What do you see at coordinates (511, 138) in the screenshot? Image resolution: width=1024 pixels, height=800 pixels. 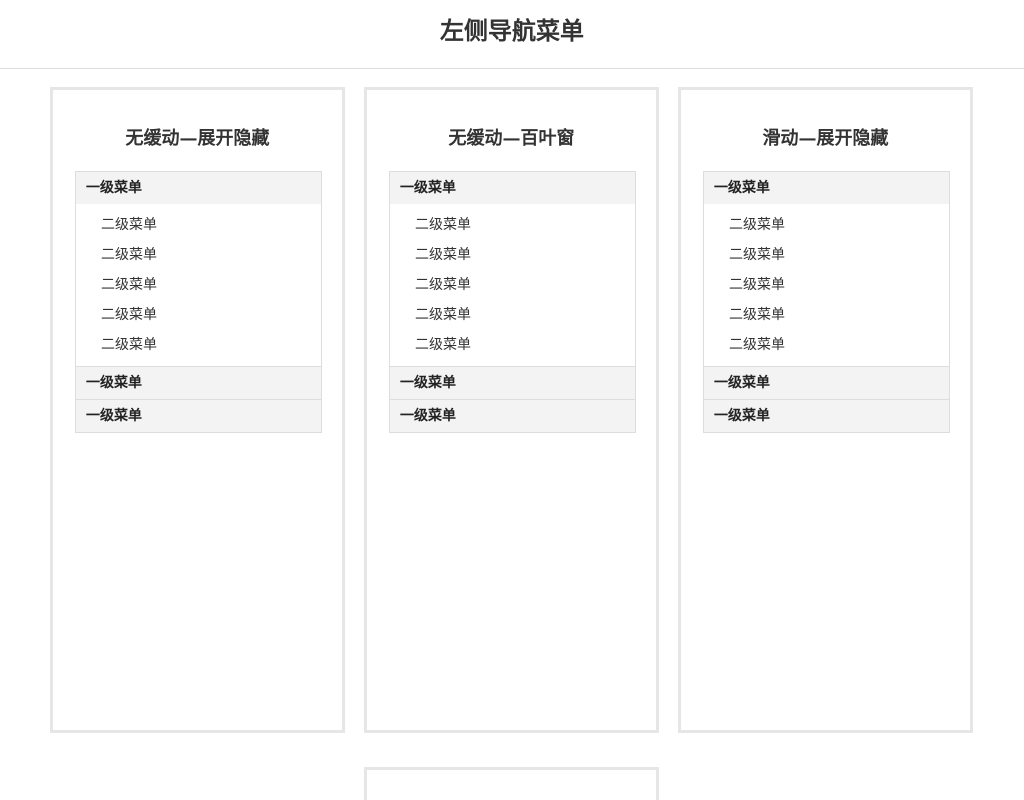 I see `panel-title: 无缓动—百叶窗` at bounding box center [511, 138].